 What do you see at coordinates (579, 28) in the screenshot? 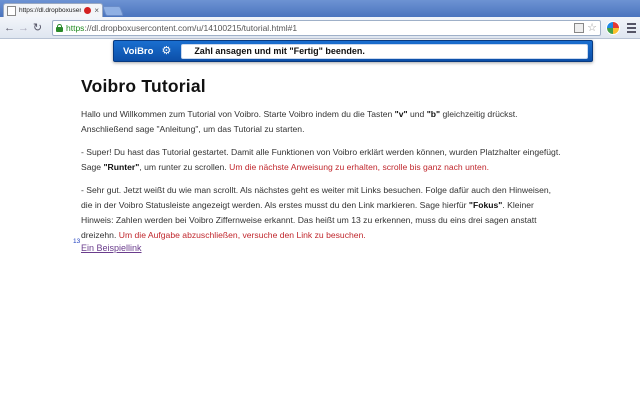
I see `page-action-icon` at bounding box center [579, 28].